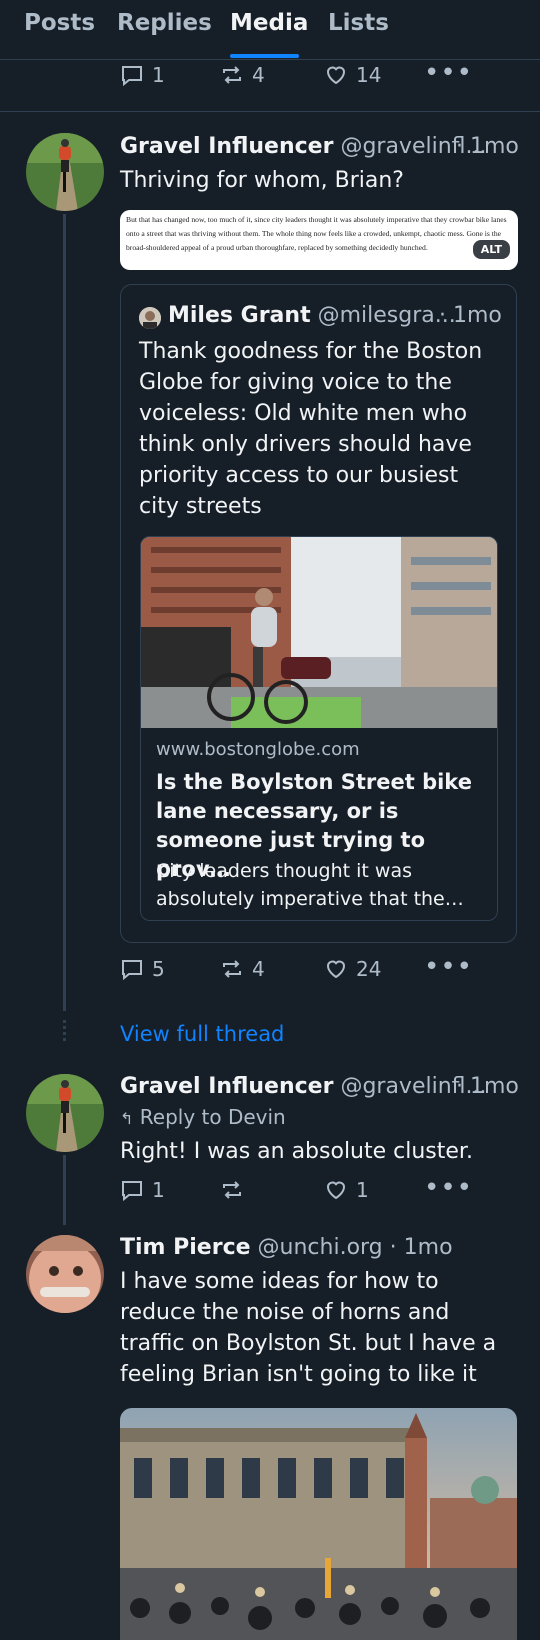 The height and width of the screenshot is (1640, 540). What do you see at coordinates (264, 56) in the screenshot?
I see `active-tab-indicator` at bounding box center [264, 56].